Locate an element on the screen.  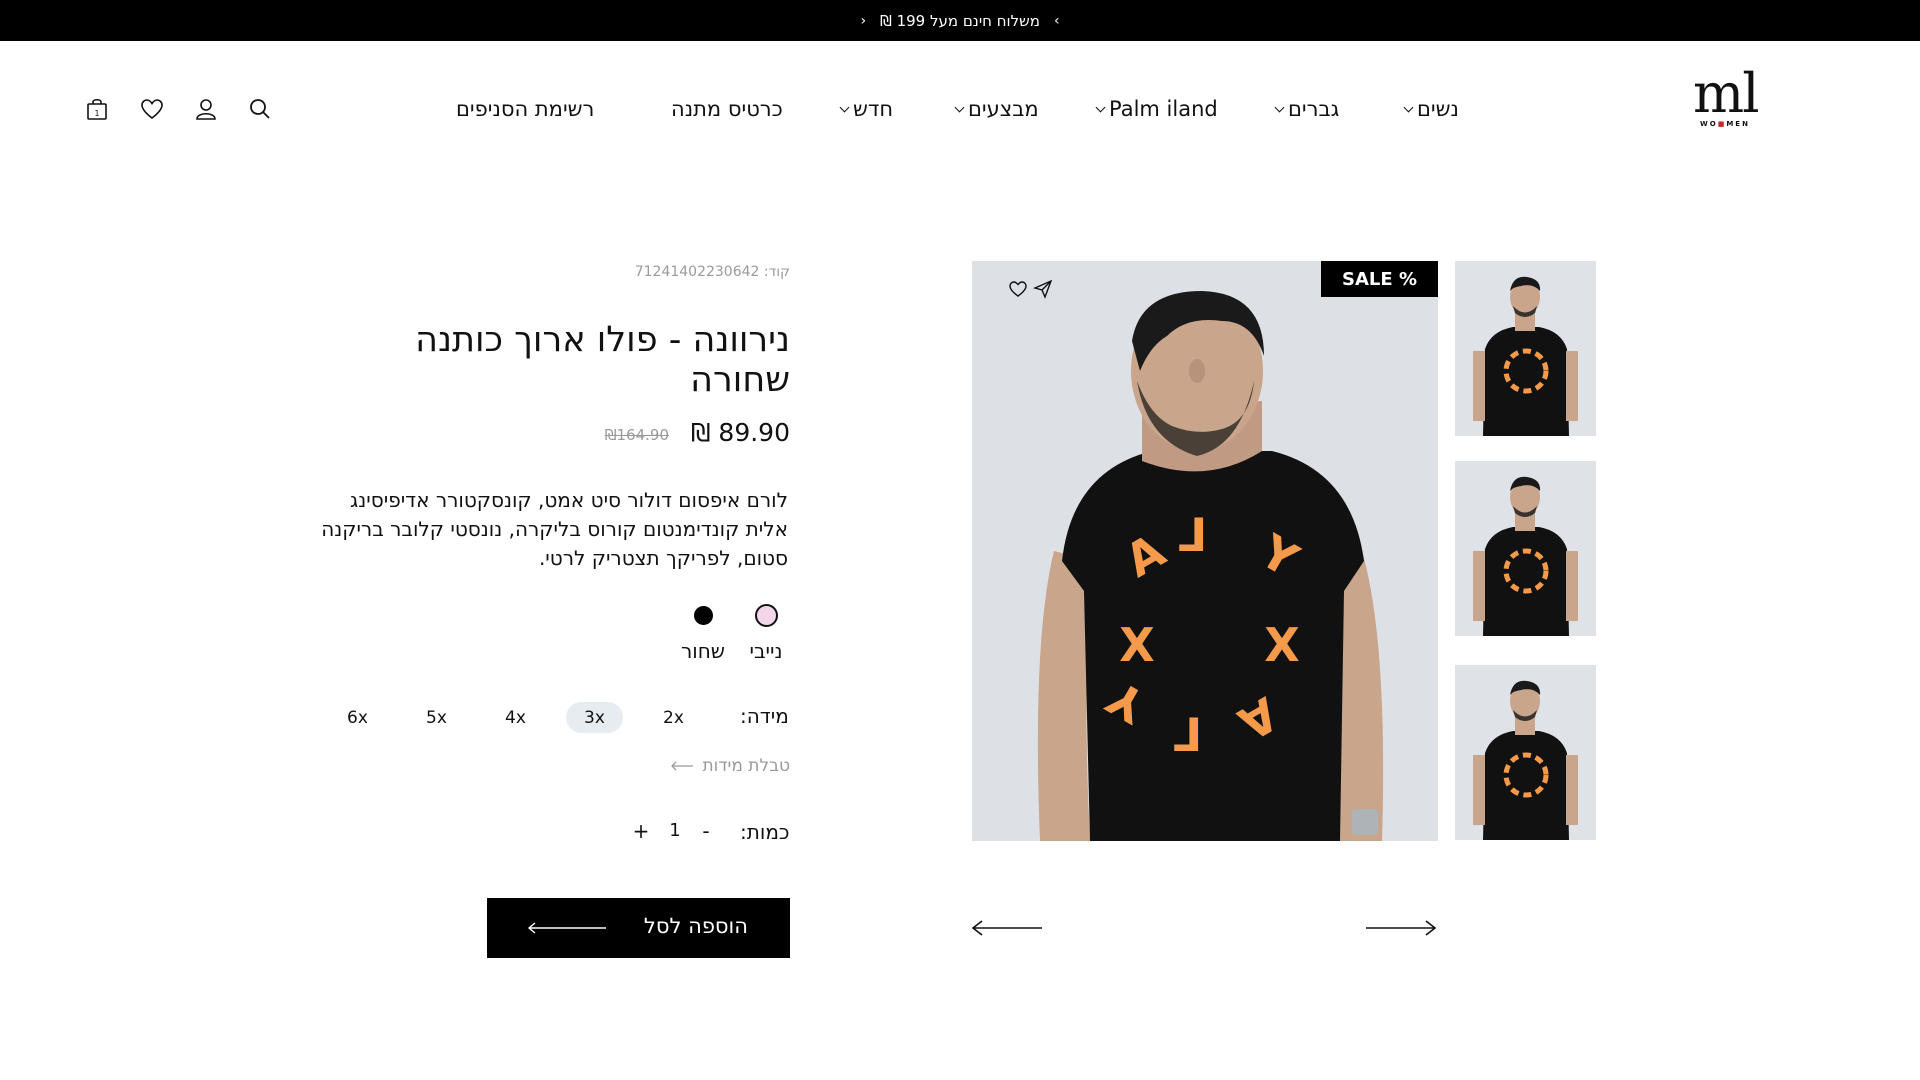
nav-gift-cards-label: כרטיס מתנה is located at coordinates (727, 109).